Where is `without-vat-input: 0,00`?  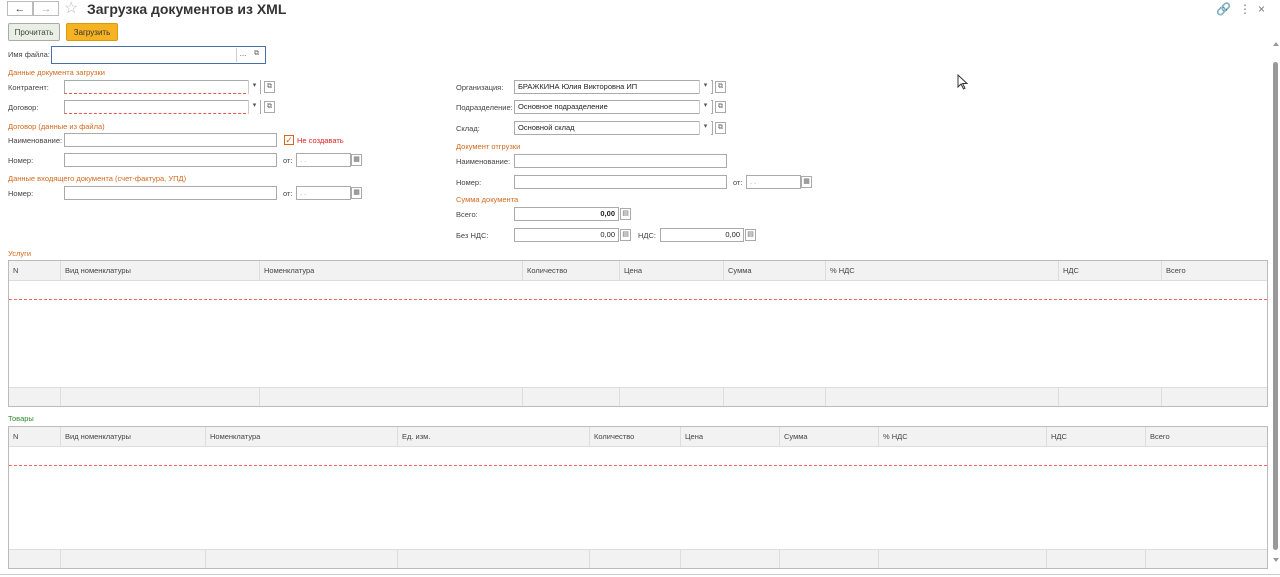 without-vat-input: 0,00 is located at coordinates (566, 235).